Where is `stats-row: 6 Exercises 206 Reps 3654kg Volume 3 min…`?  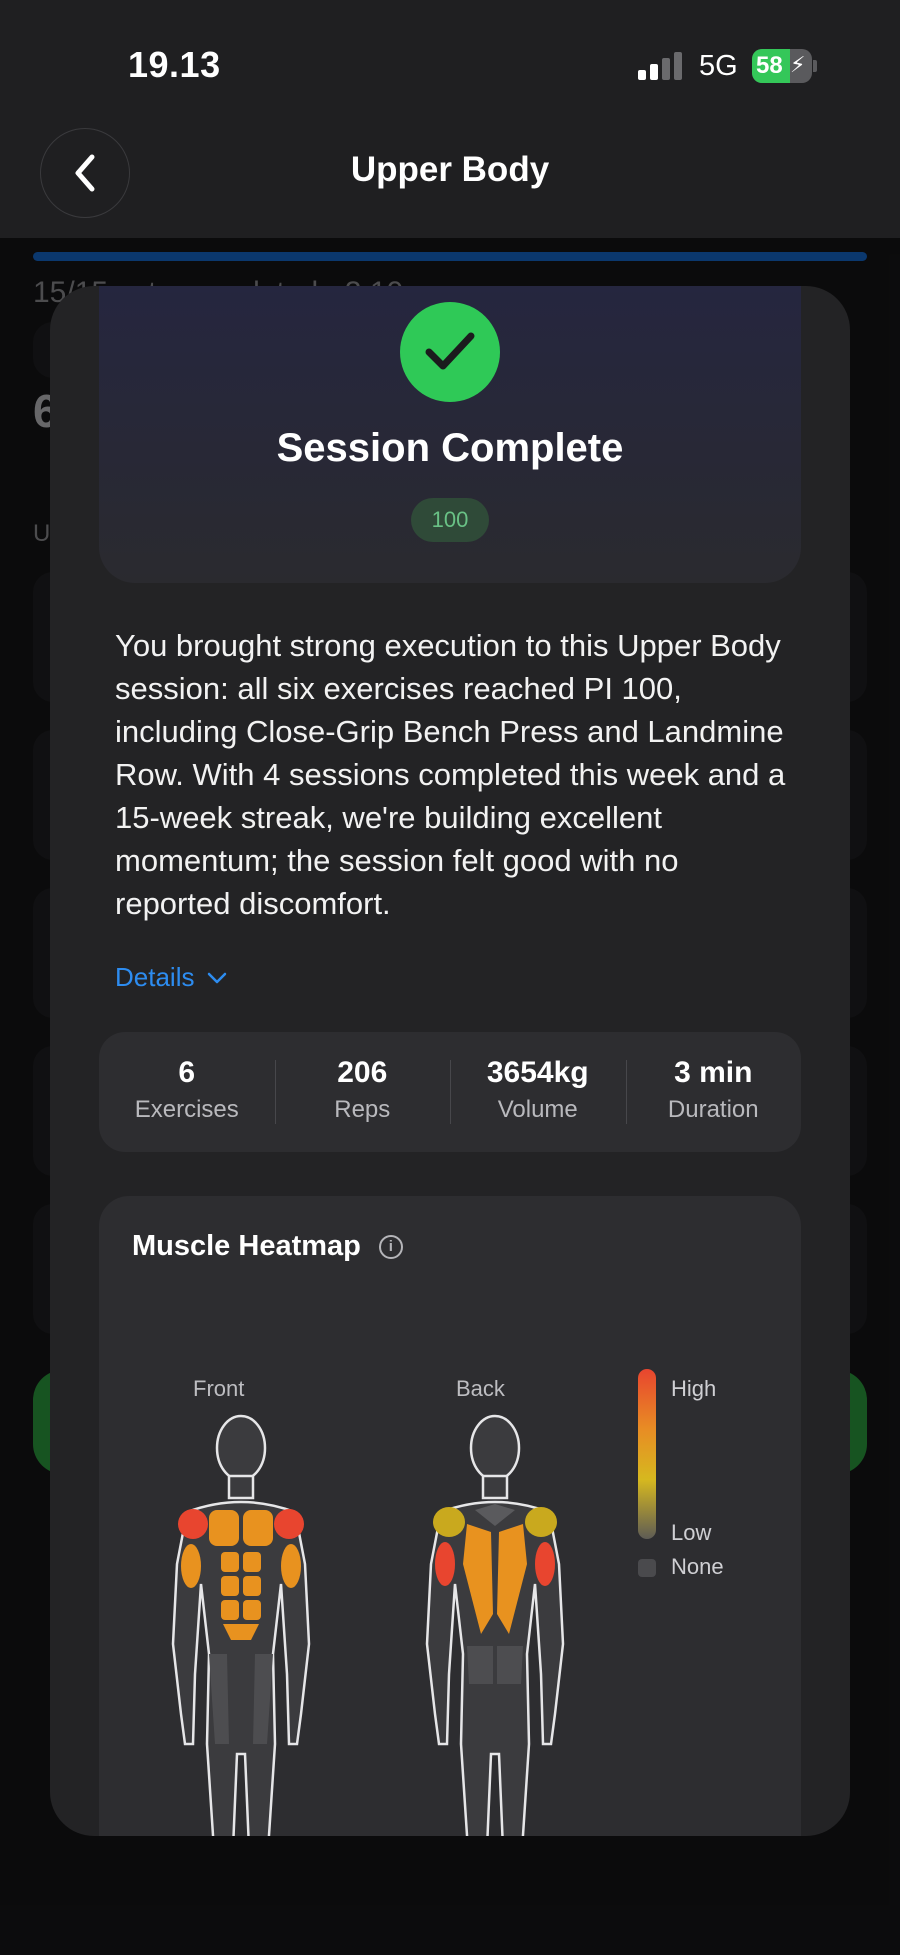
stats-row: 6 Exercises 206 Reps 3654kg Volume 3 min… is located at coordinates (450, 1092).